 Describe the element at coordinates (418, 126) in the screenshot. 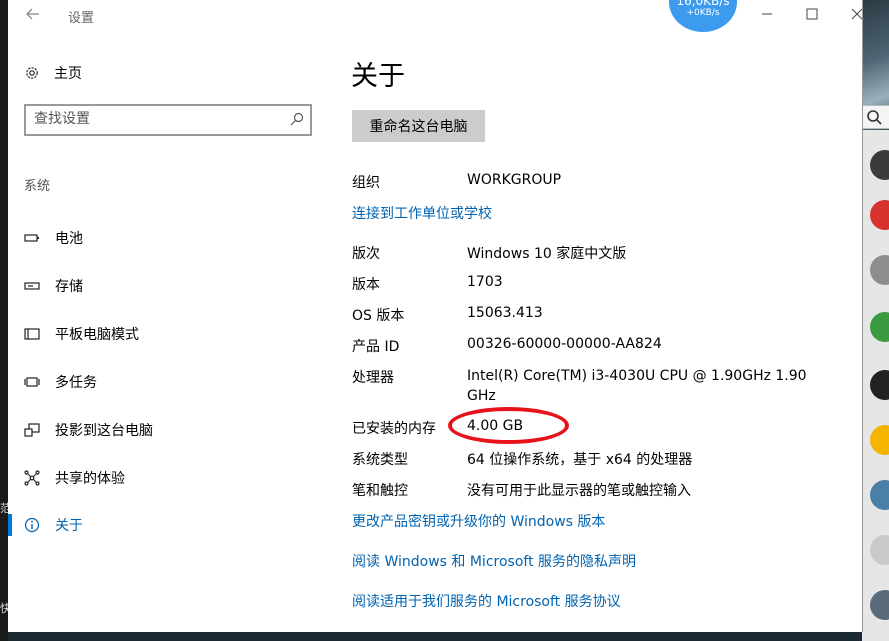

I see `rename-pc-button: 重命名这台电脑` at that location.